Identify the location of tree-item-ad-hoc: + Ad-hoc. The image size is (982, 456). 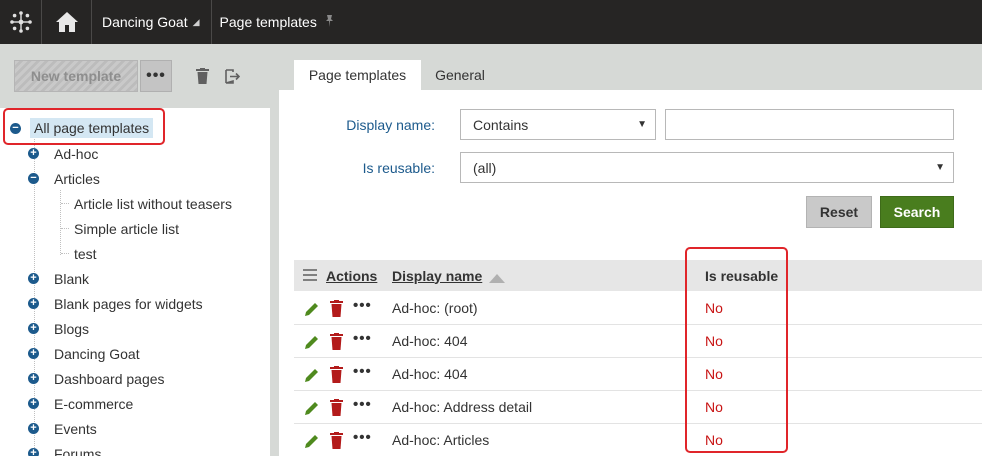
(63, 154).